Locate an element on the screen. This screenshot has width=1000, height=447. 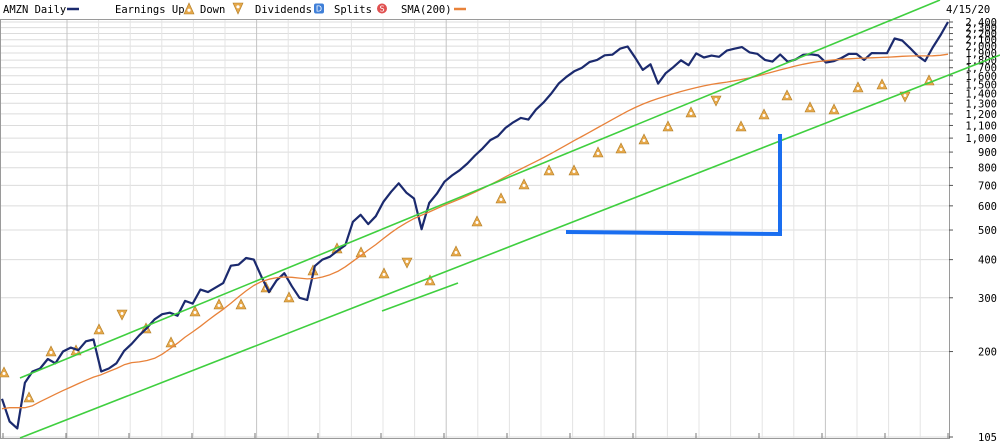
y-tick-label: 2,400 is located at coordinates (981, 23).